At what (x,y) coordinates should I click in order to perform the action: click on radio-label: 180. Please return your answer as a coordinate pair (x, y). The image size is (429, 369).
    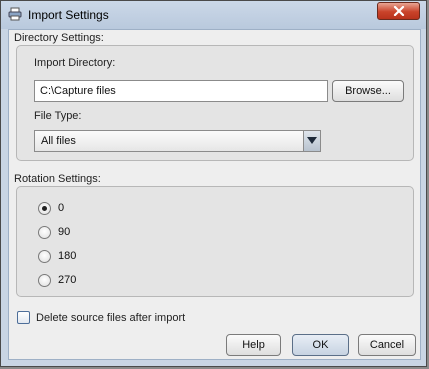
    Looking at the image, I should click on (67, 256).